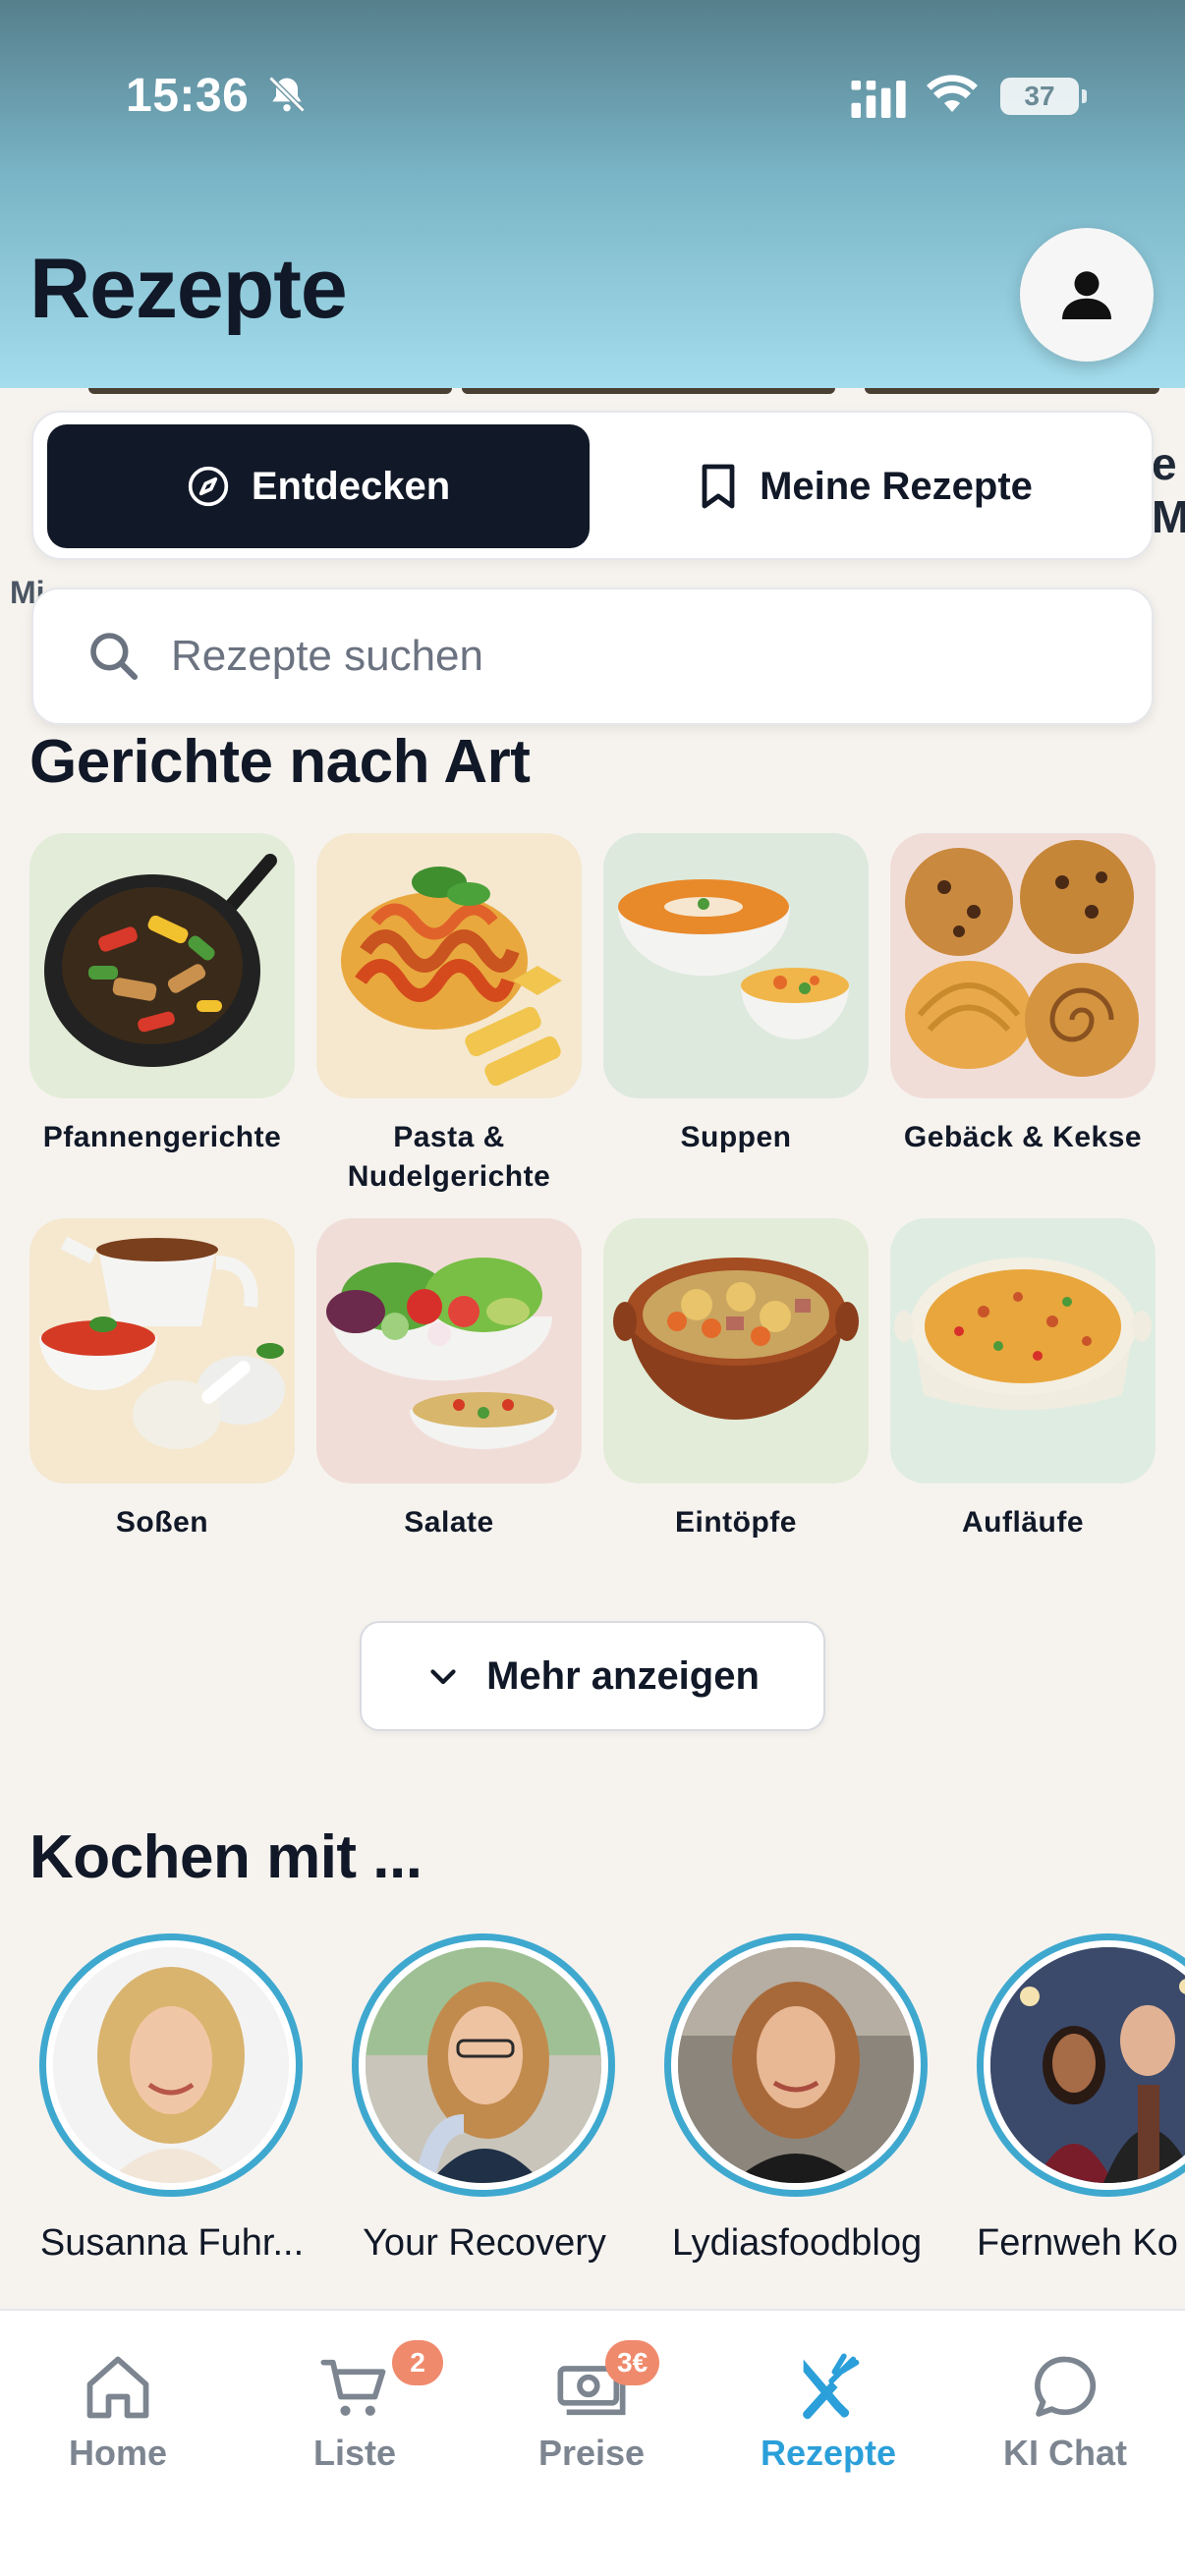 The image size is (1185, 2576). I want to click on creator-name: Lydiasfoodblog, so click(797, 2243).